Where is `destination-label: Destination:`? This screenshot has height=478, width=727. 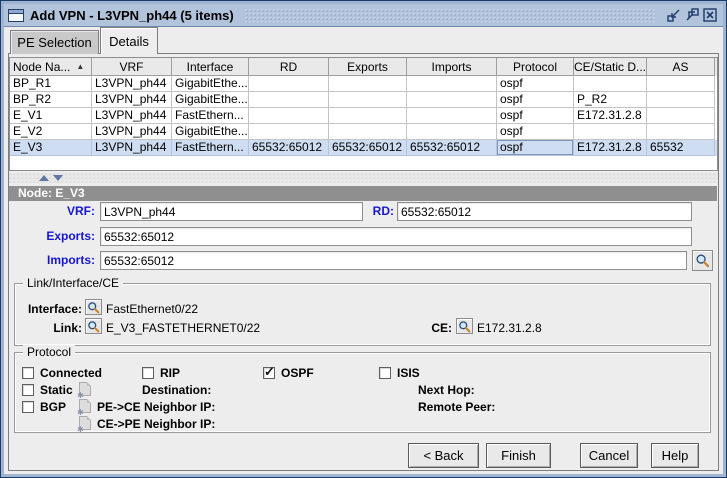 destination-label: Destination: is located at coordinates (177, 390).